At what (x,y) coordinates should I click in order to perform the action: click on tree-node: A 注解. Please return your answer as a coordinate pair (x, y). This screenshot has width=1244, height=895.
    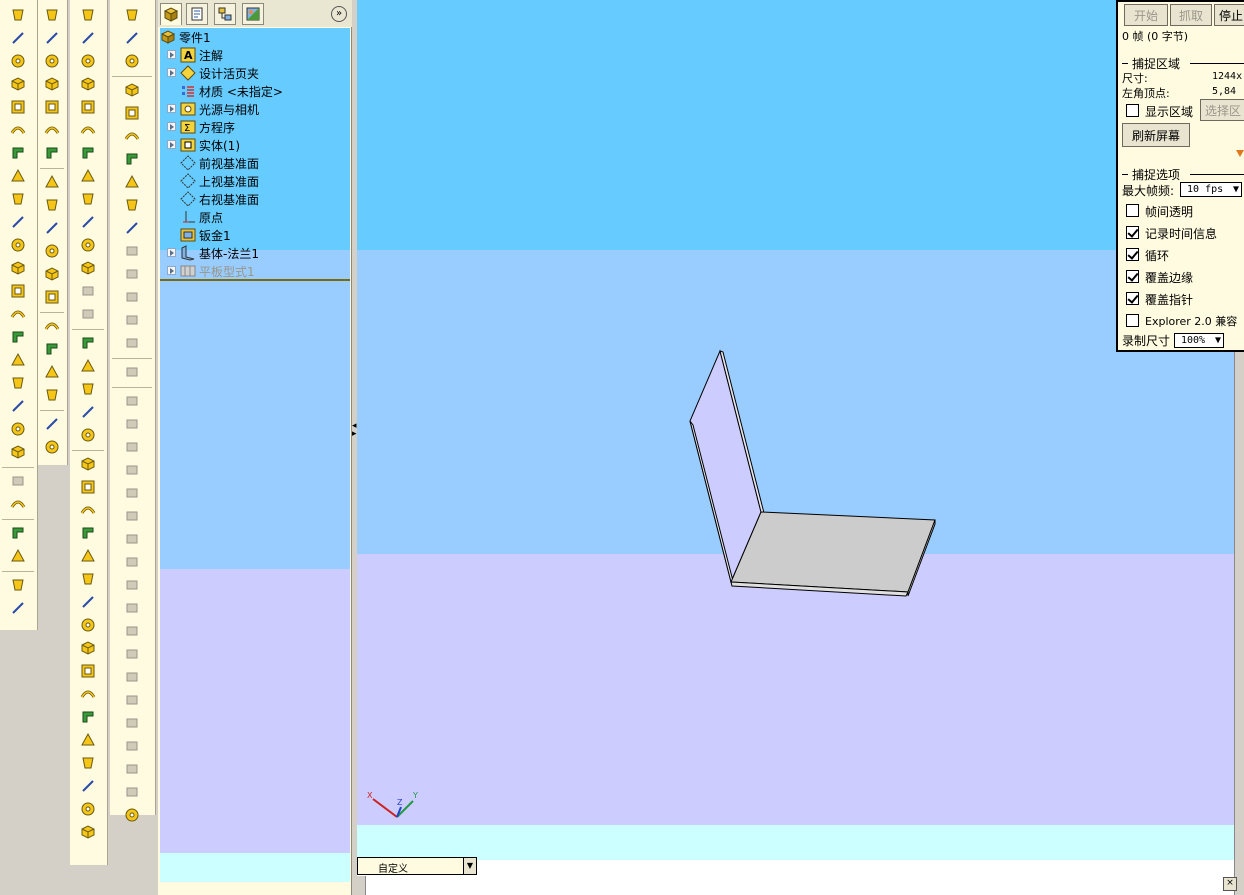
    Looking at the image, I should click on (201, 55).